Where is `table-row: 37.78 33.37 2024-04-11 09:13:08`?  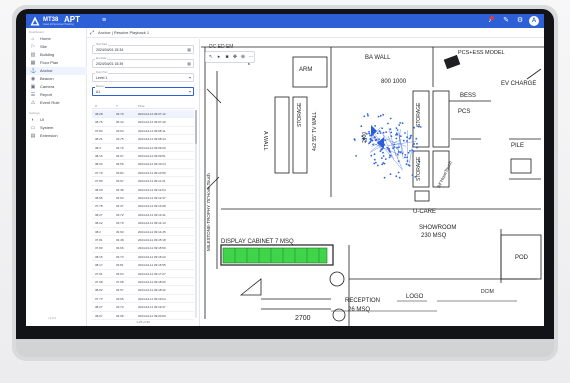 table-row: 37.78 33.37 2024-04-11 09:13:08 is located at coordinates (143, 206).